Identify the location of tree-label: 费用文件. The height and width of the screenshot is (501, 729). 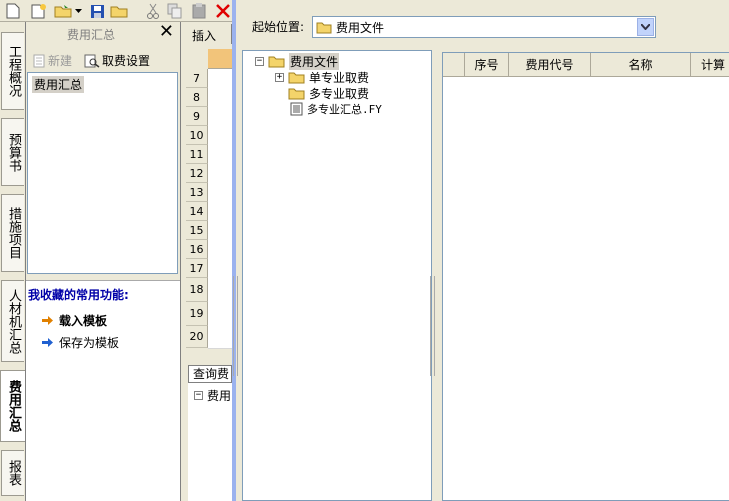
(314, 61).